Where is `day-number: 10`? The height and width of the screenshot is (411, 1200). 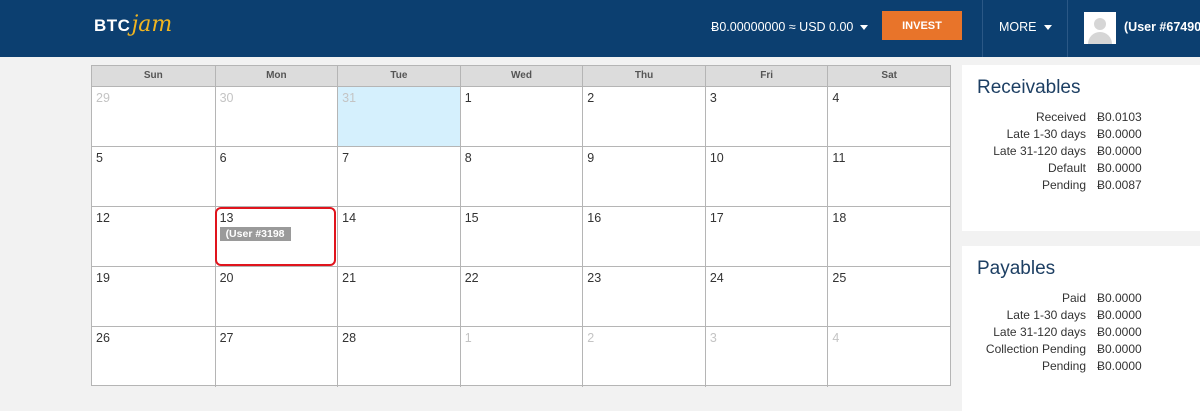 day-number: 10 is located at coordinates (716, 158).